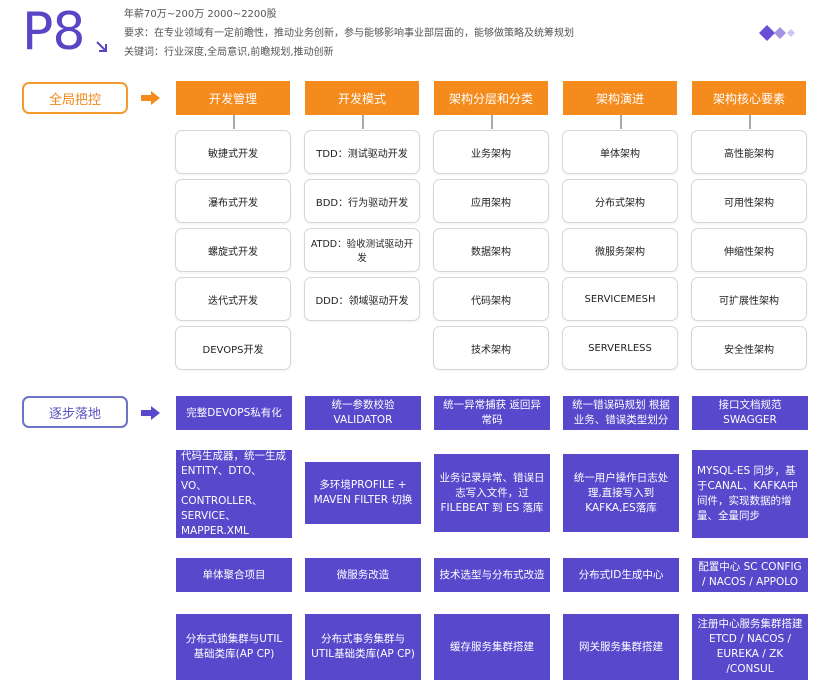  Describe the element at coordinates (749, 201) in the screenshot. I see `item-box: 可用性架构` at that location.